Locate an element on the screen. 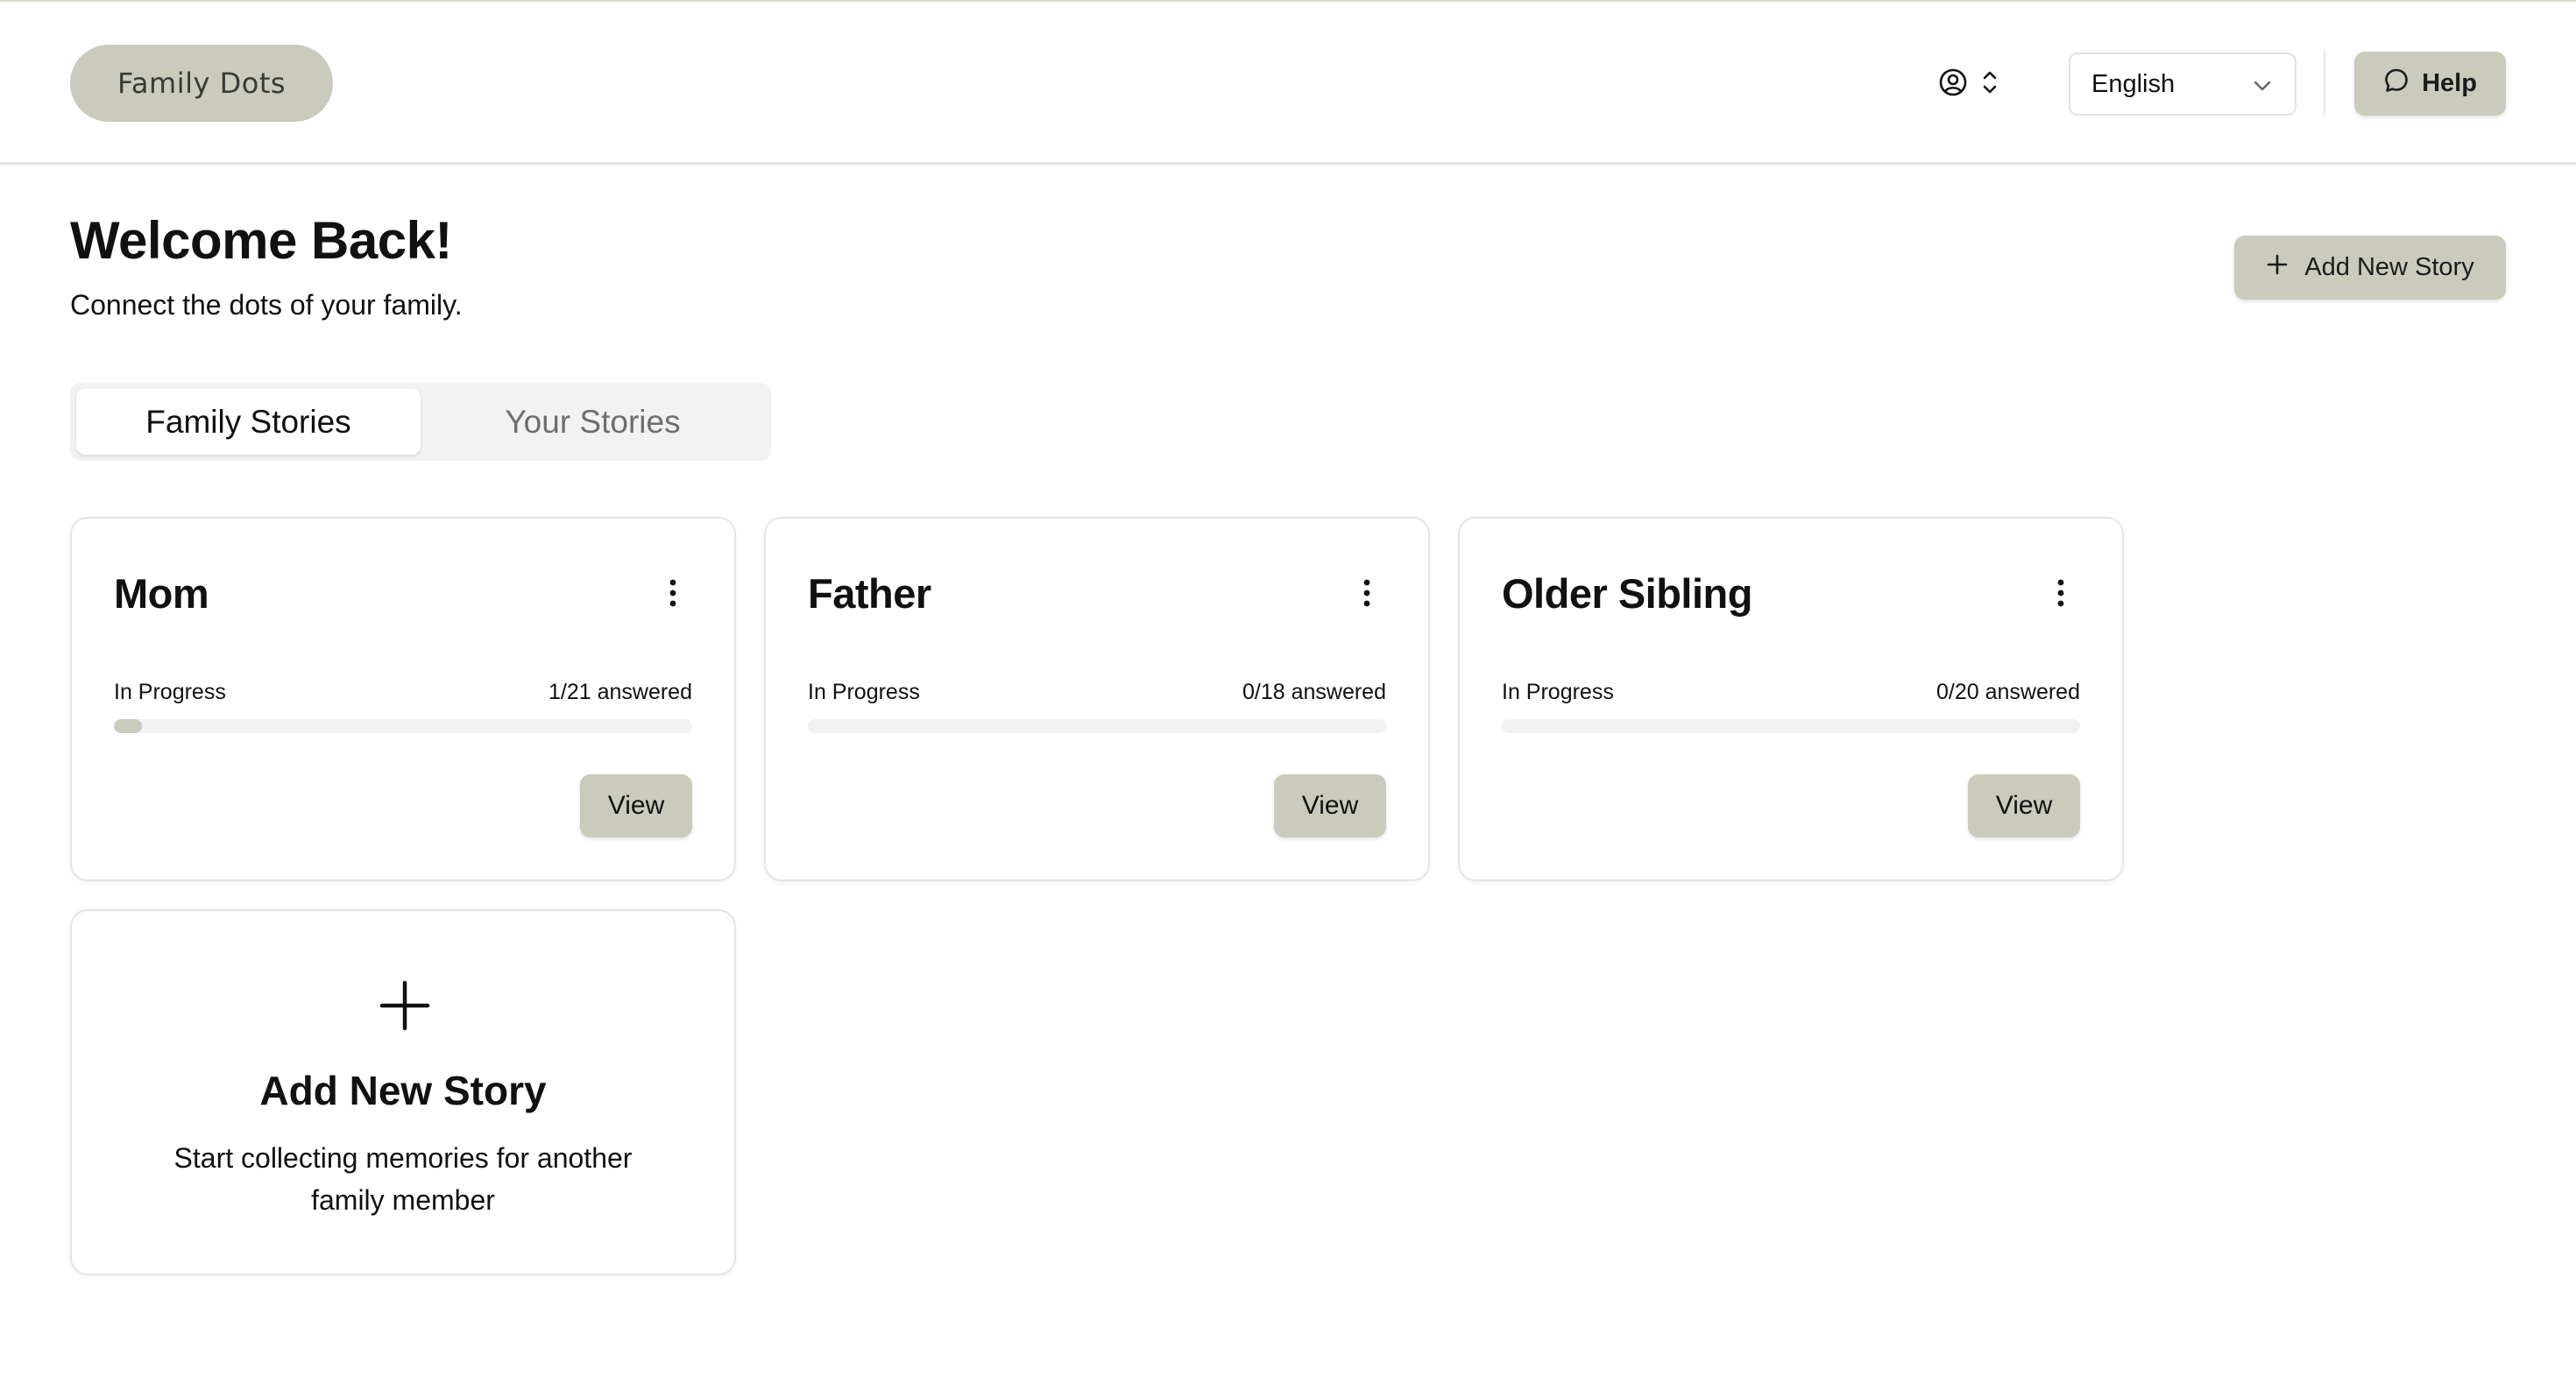 Image resolution: width=2576 pixels, height=1398 pixels. story-name: Father is located at coordinates (869, 593).